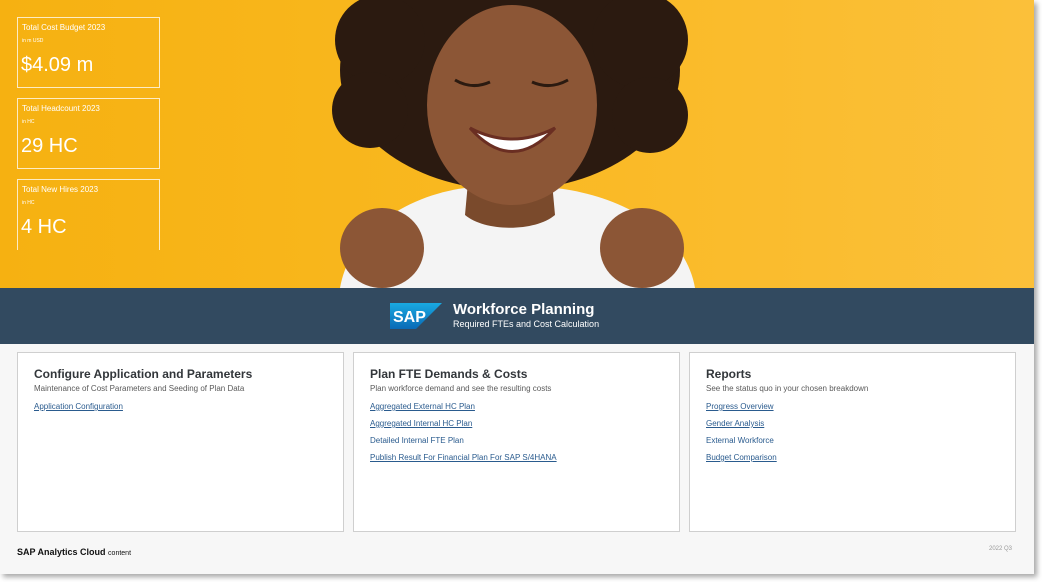 The height and width of the screenshot is (582, 1042). I want to click on link-external-workforce: External Workforce, so click(741, 444).